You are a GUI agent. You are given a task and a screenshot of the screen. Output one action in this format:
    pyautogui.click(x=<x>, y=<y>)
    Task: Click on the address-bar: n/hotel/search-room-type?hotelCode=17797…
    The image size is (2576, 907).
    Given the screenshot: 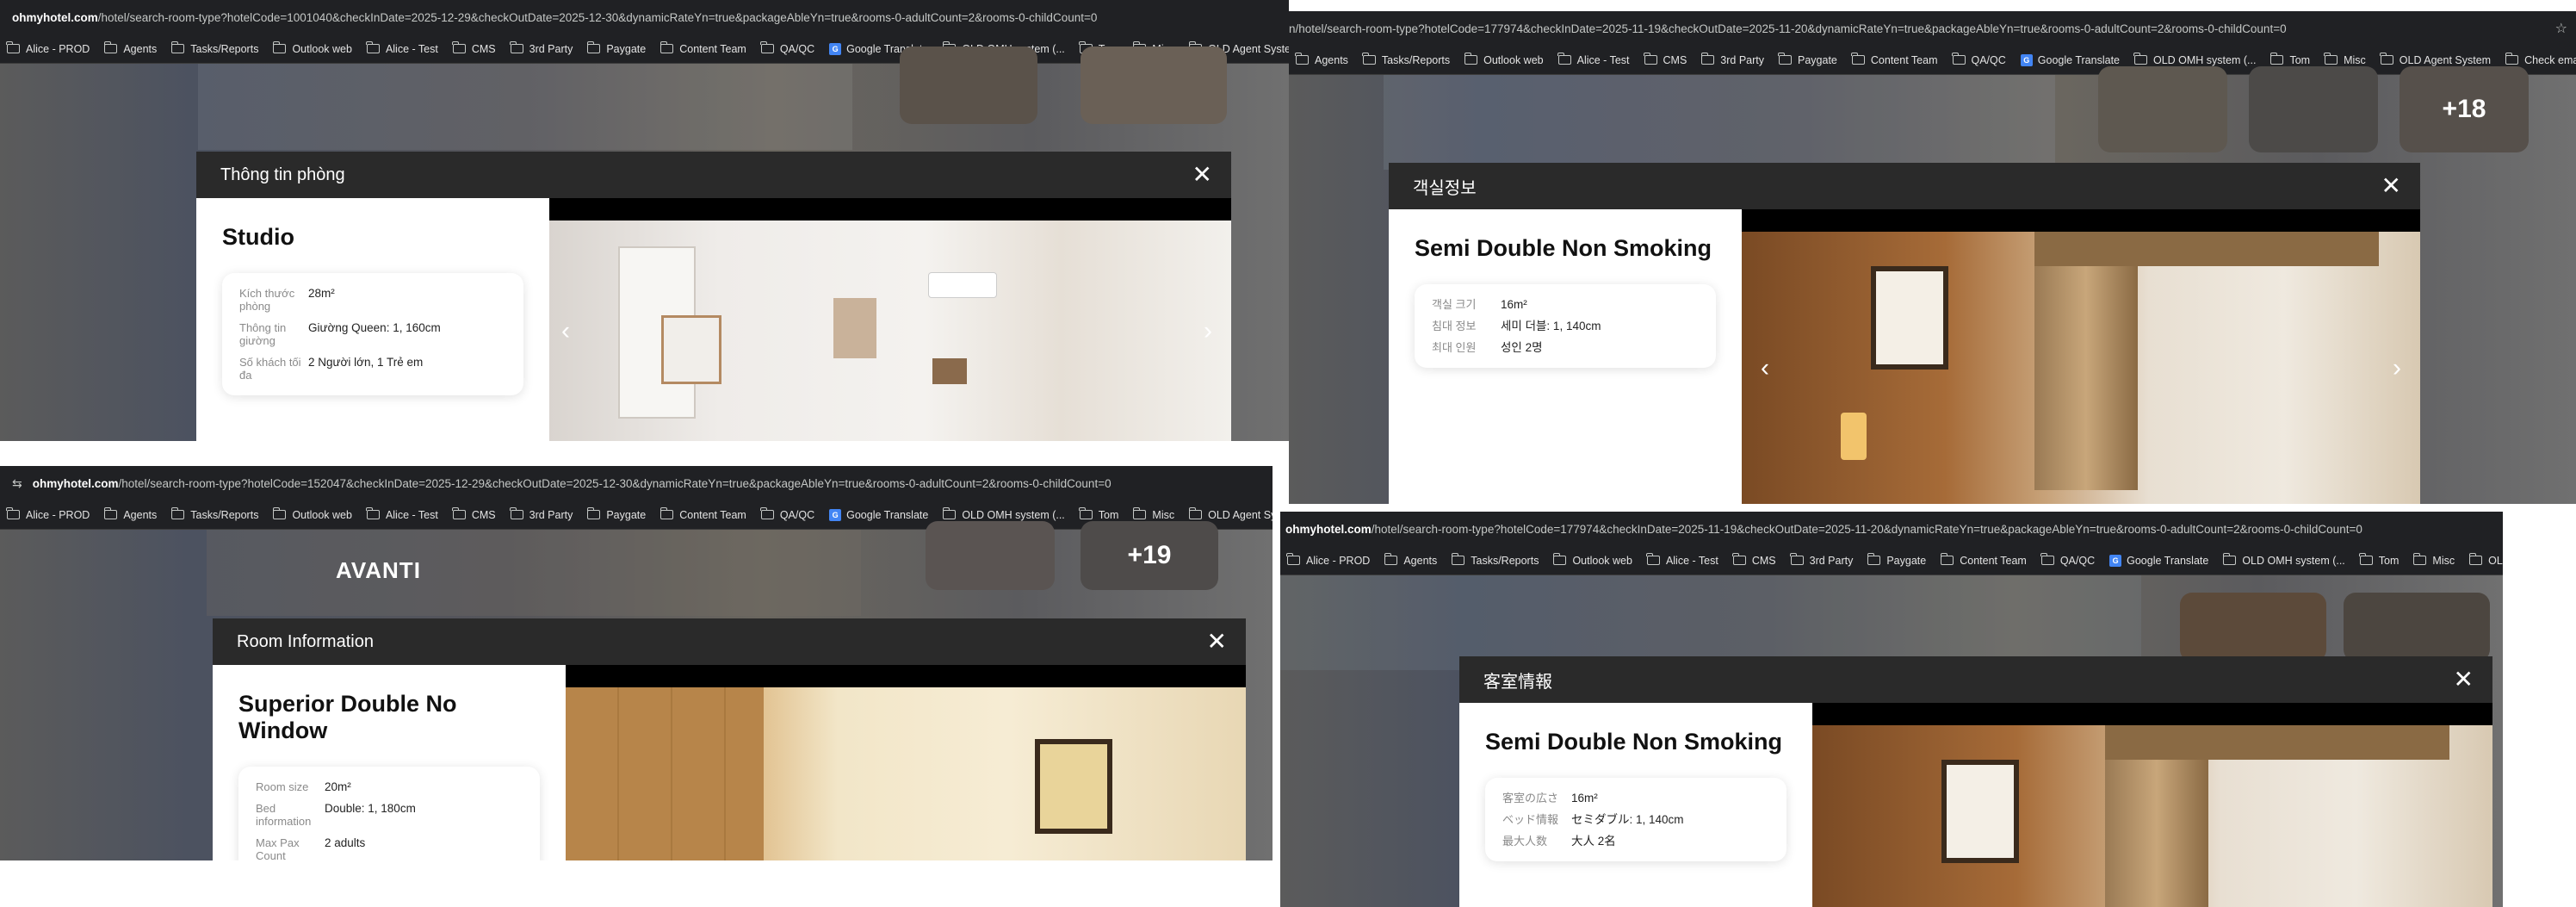 What is the action you would take?
    pyautogui.click(x=1933, y=28)
    